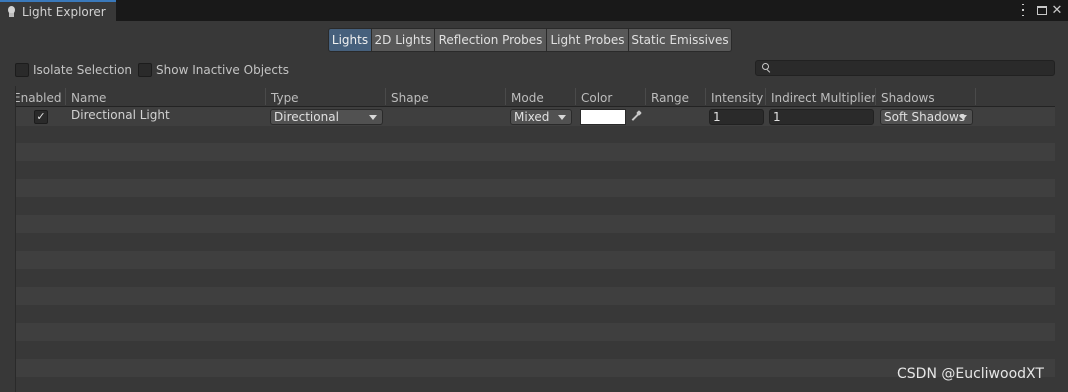  What do you see at coordinates (491, 40) in the screenshot?
I see `tab-reflection-probes: Reflection Probes` at bounding box center [491, 40].